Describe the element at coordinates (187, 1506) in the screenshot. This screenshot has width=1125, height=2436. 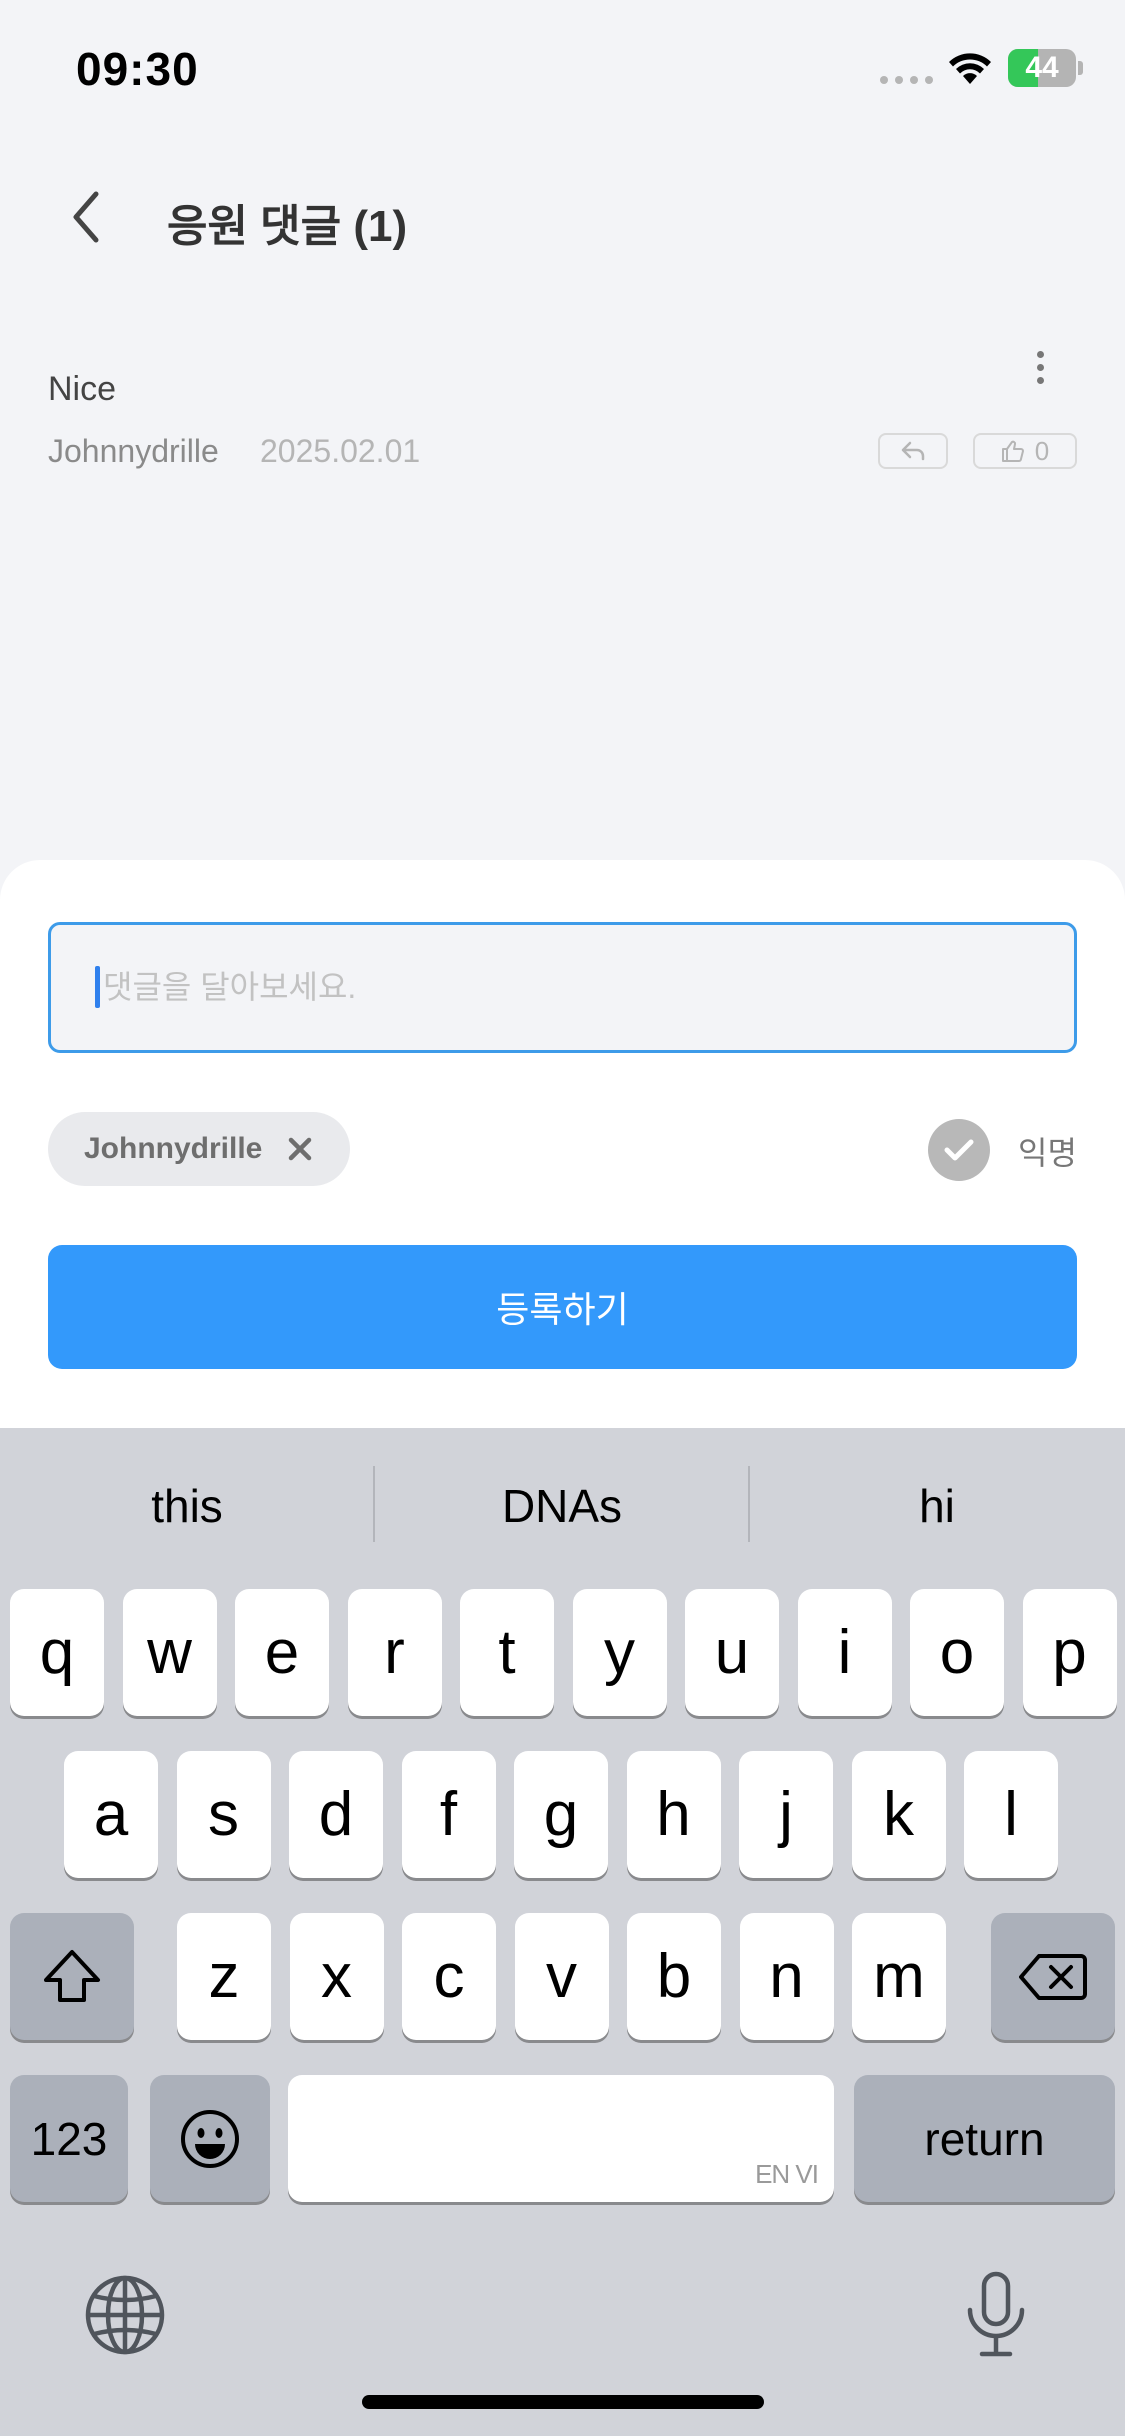
I see `suggestion-this: this` at that location.